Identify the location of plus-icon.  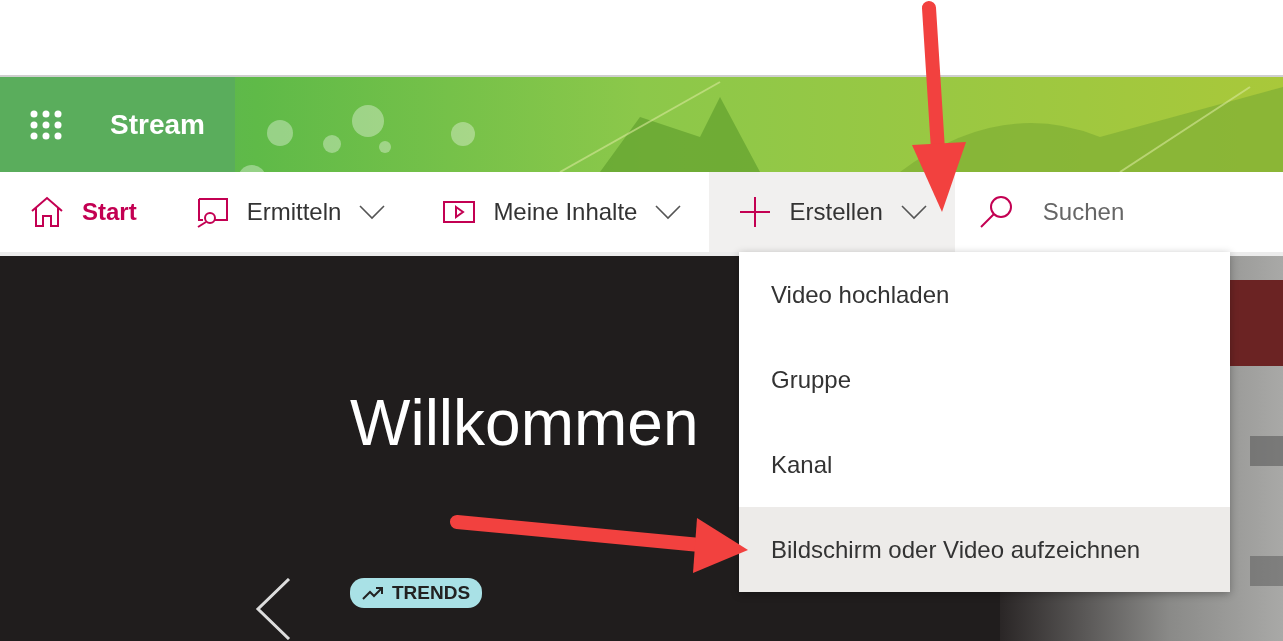
(755, 212).